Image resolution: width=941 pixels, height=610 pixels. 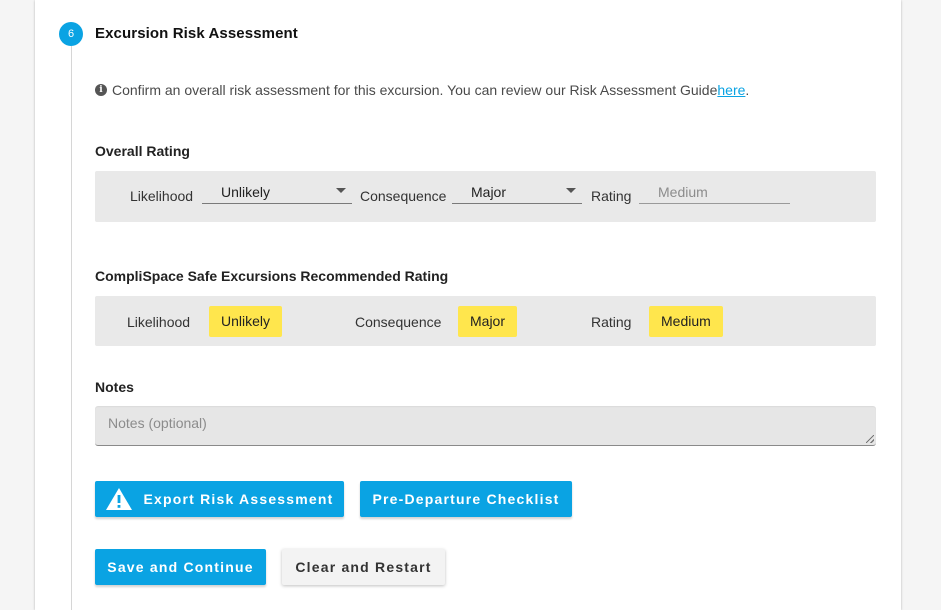 What do you see at coordinates (246, 192) in the screenshot?
I see `likelihood-select-value: Unlikely` at bounding box center [246, 192].